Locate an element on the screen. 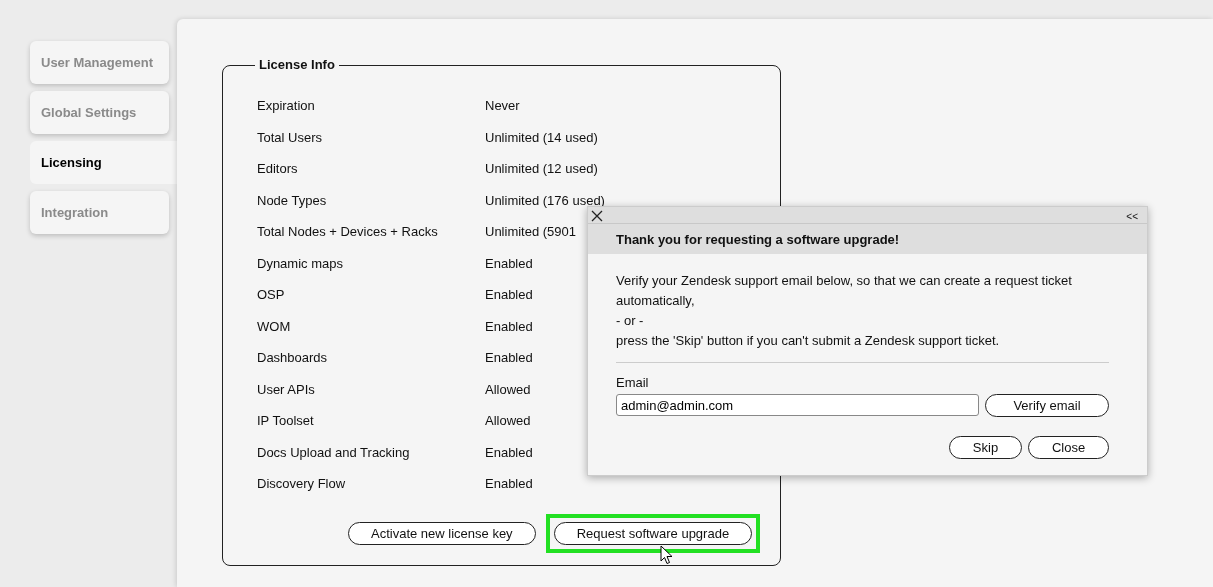 This screenshot has width=1213, height=587. sidebar-tab: Licensing is located at coordinates (103, 162).